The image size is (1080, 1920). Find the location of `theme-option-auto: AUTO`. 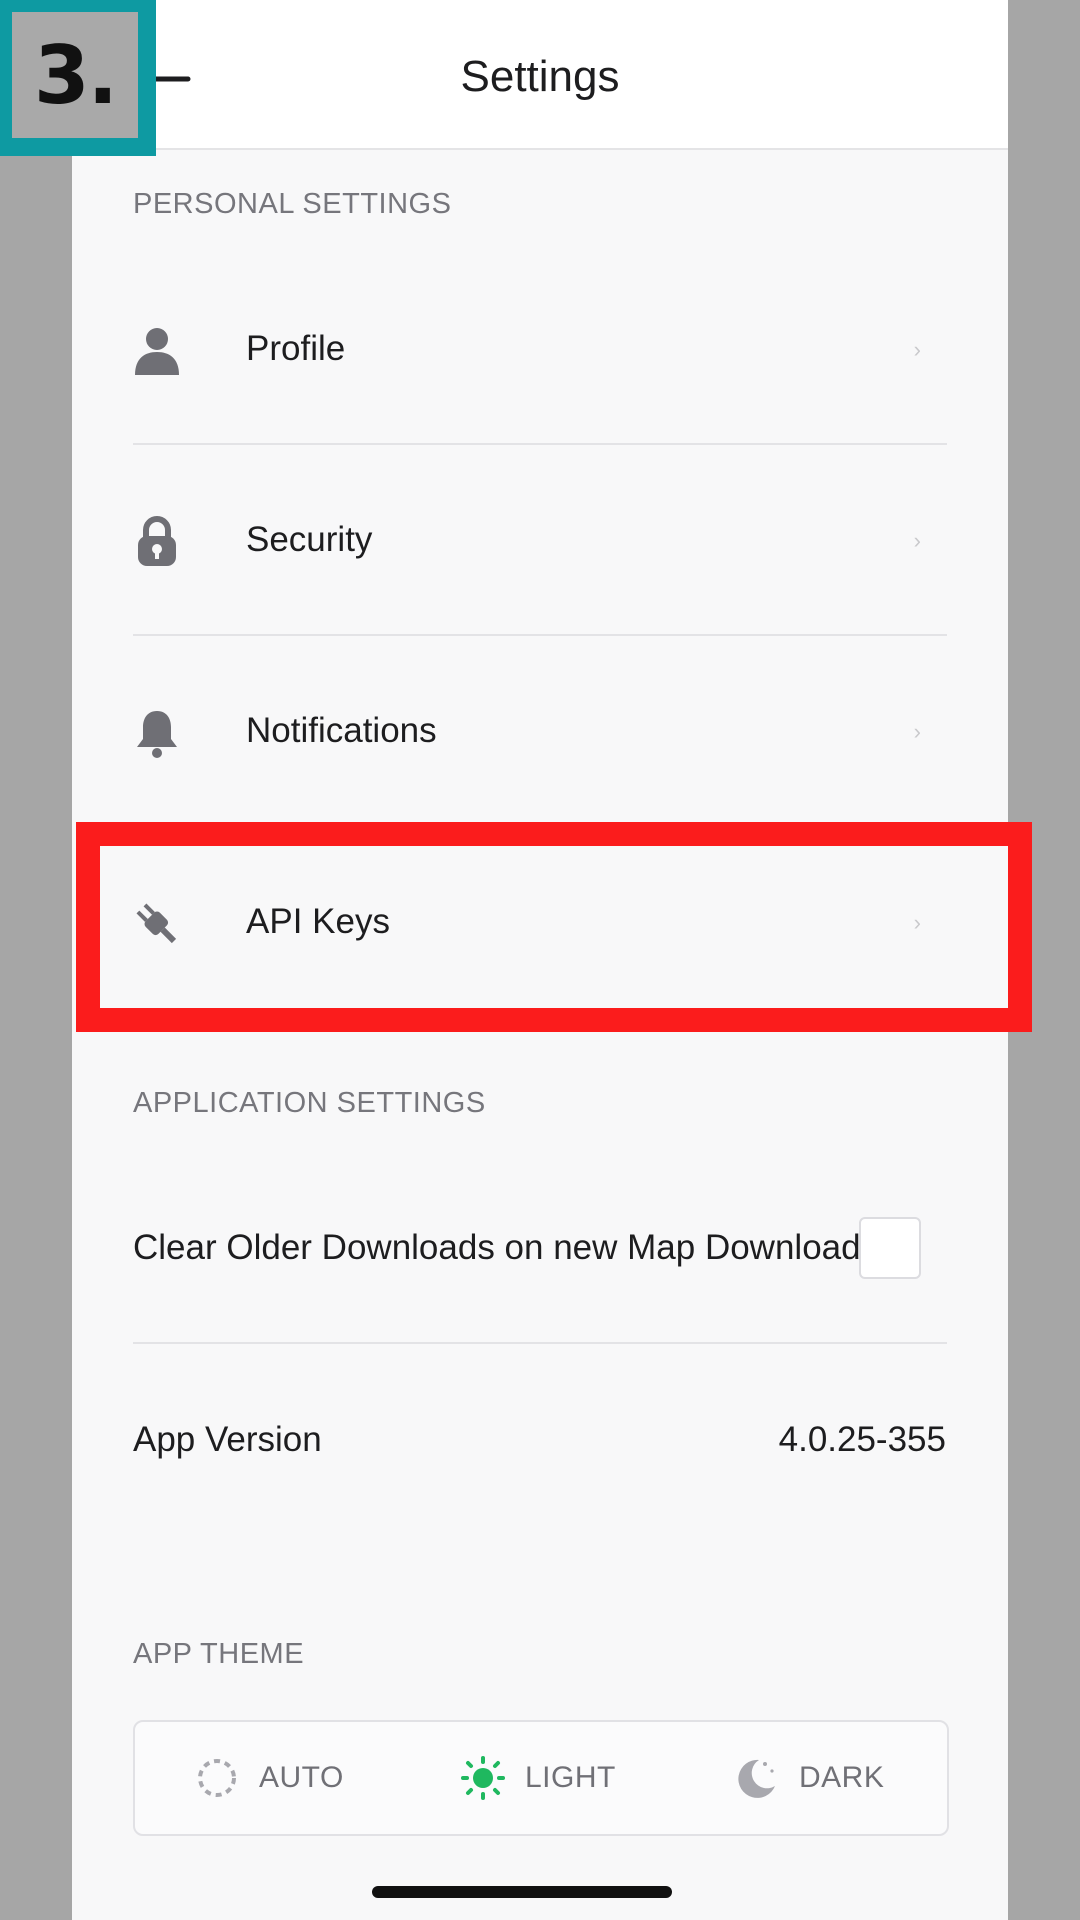

theme-option-auto: AUTO is located at coordinates (269, 1778).